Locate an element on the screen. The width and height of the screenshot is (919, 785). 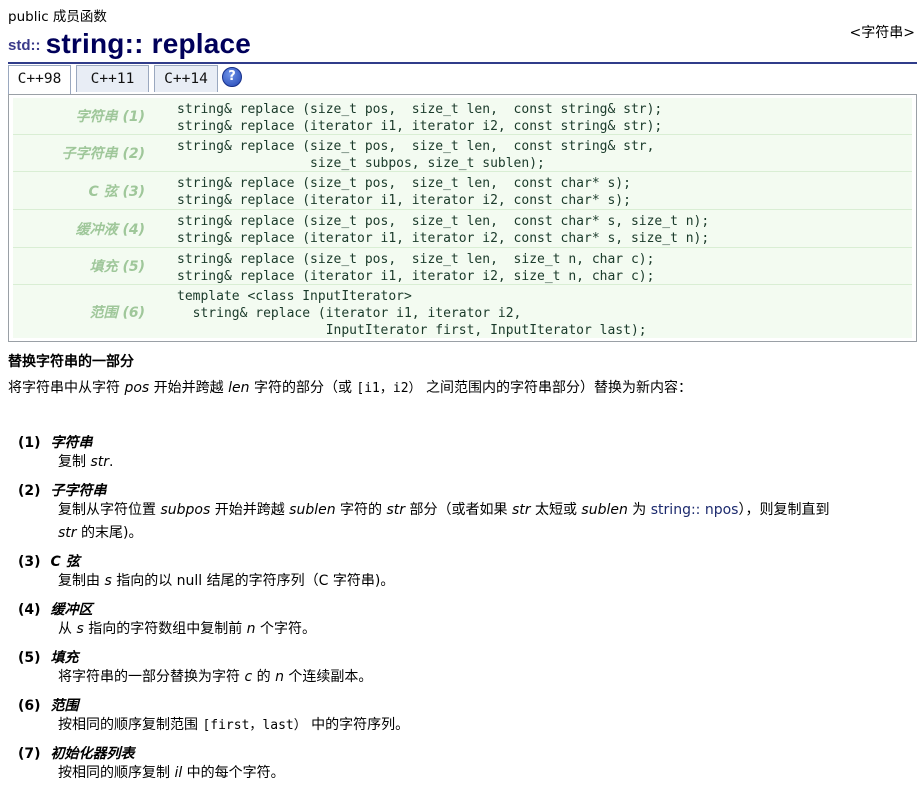
declaration-label: 缓冲液 (4) is located at coordinates (110, 229).